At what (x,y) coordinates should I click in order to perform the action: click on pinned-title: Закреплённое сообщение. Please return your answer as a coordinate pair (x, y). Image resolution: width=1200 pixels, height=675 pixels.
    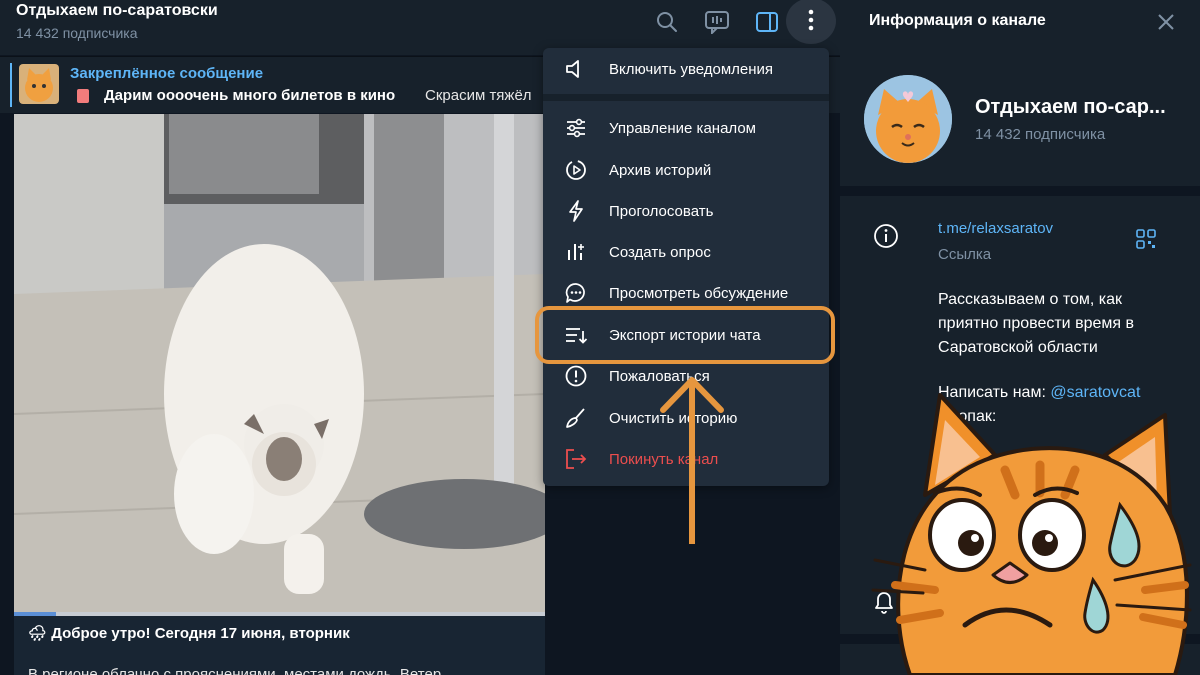
    Looking at the image, I should click on (167, 73).